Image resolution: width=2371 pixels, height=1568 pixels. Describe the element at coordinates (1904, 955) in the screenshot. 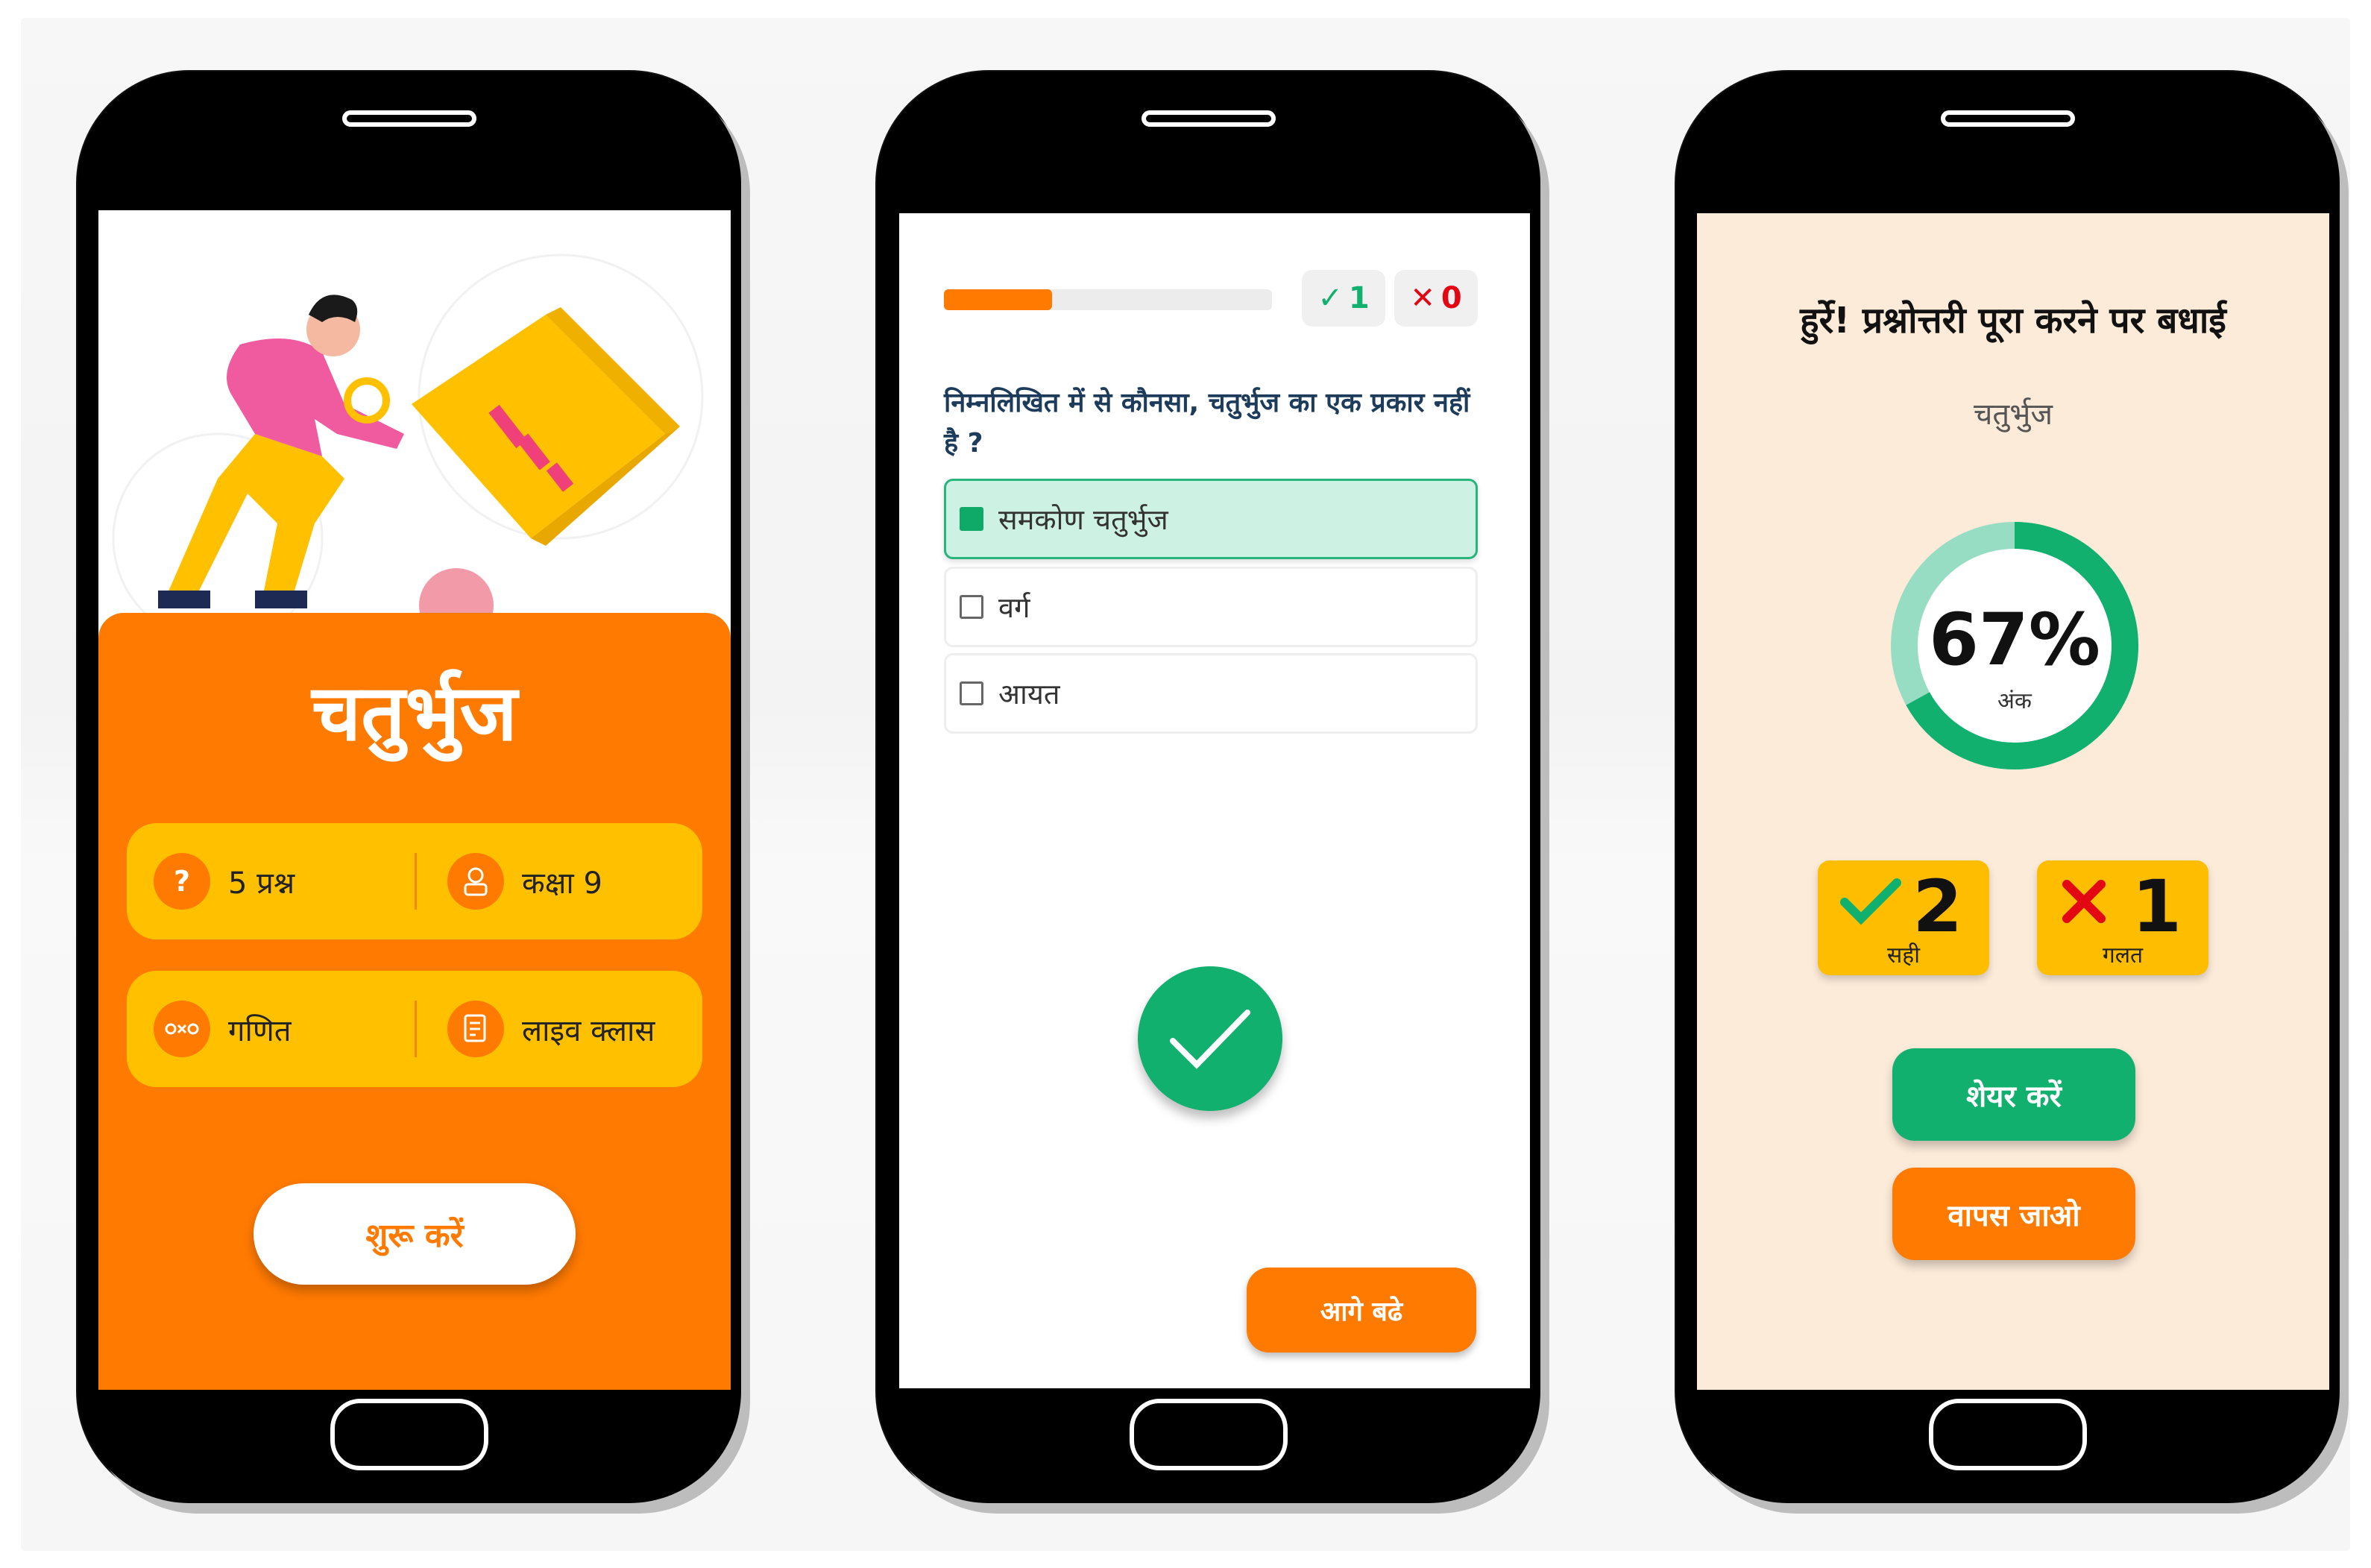

I see `correct-label: सही` at that location.